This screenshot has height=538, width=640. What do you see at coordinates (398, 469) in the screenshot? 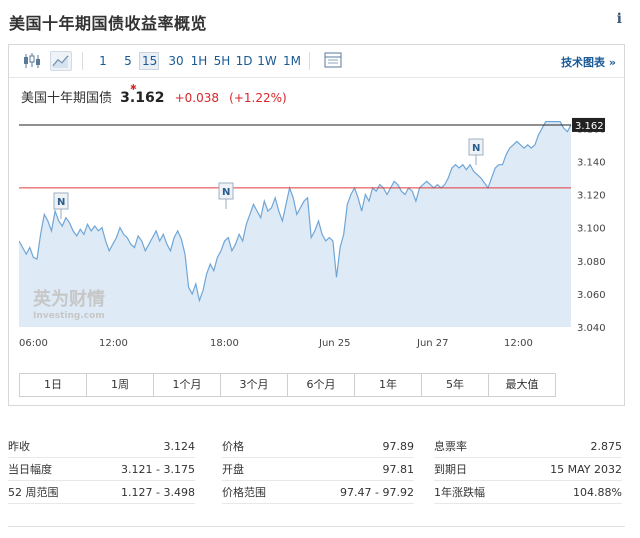
I see `stat-value: 97.81` at bounding box center [398, 469].